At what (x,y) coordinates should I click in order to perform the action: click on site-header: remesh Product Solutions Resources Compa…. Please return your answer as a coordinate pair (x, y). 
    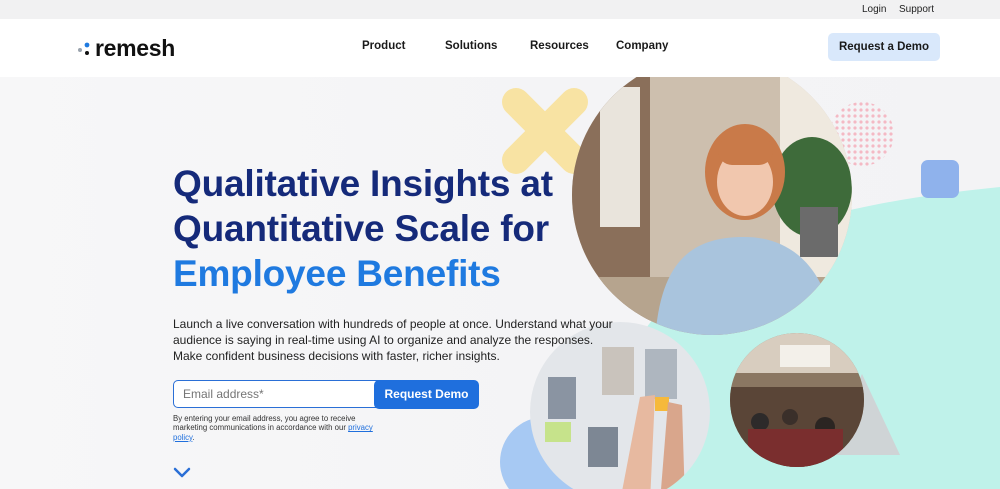
    Looking at the image, I should click on (500, 48).